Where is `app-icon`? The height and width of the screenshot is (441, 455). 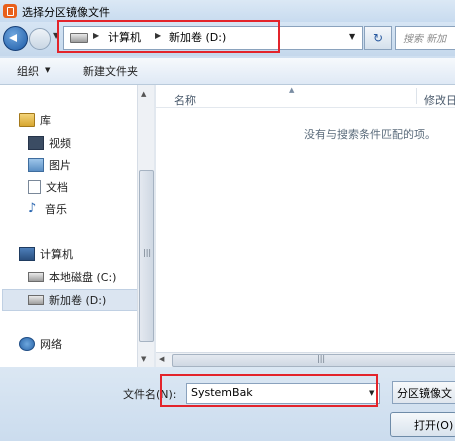 app-icon is located at coordinates (10, 11).